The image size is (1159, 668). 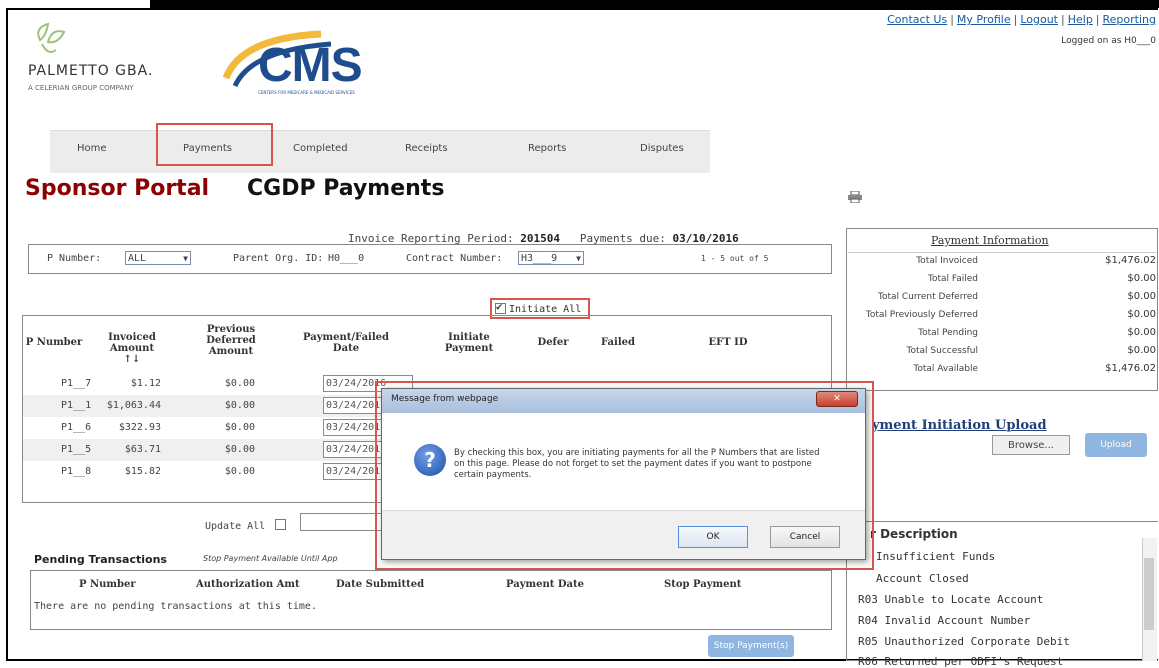 What do you see at coordinates (735, 258) in the screenshot?
I see `record-count: 1 - 5 out of 5` at bounding box center [735, 258].